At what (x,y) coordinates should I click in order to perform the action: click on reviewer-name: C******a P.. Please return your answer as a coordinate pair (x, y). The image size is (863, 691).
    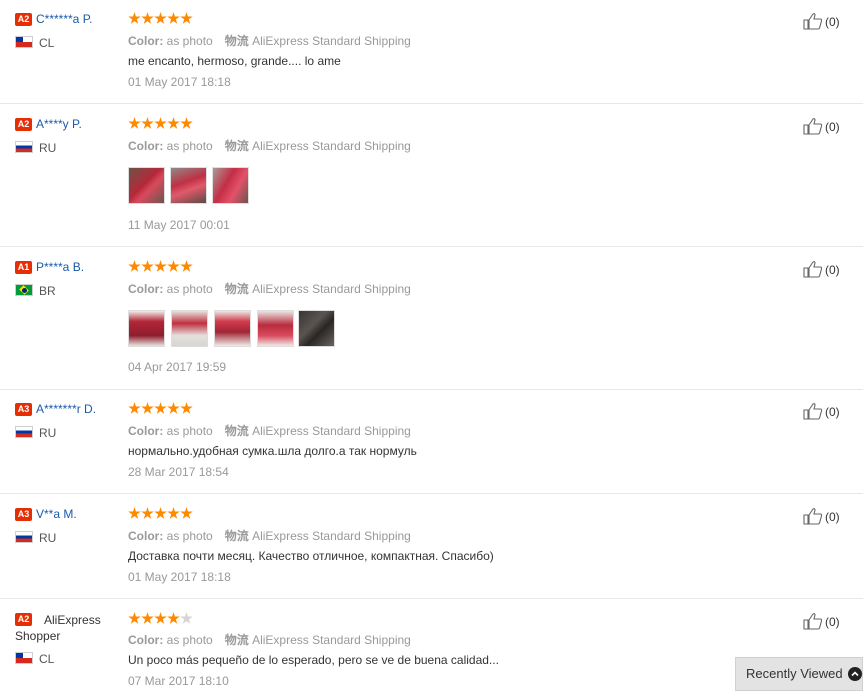
    Looking at the image, I should click on (64, 19).